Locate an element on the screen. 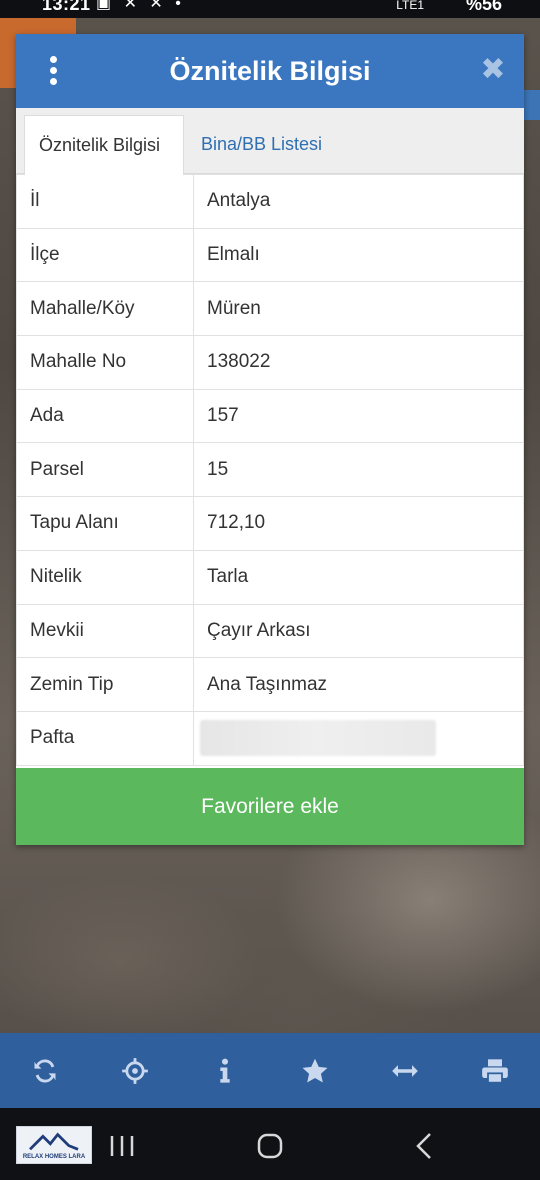 This screenshot has width=540, height=1180. print-icon is located at coordinates (495, 1071).